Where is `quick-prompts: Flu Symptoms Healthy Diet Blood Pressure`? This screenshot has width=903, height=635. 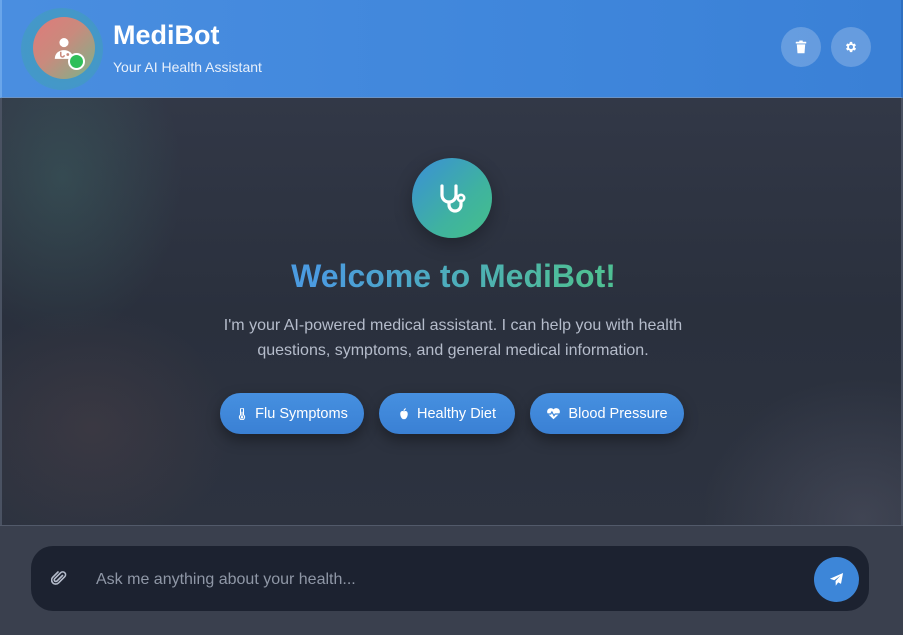 quick-prompts: Flu Symptoms Healthy Diet Blood Pressure is located at coordinates (452, 413).